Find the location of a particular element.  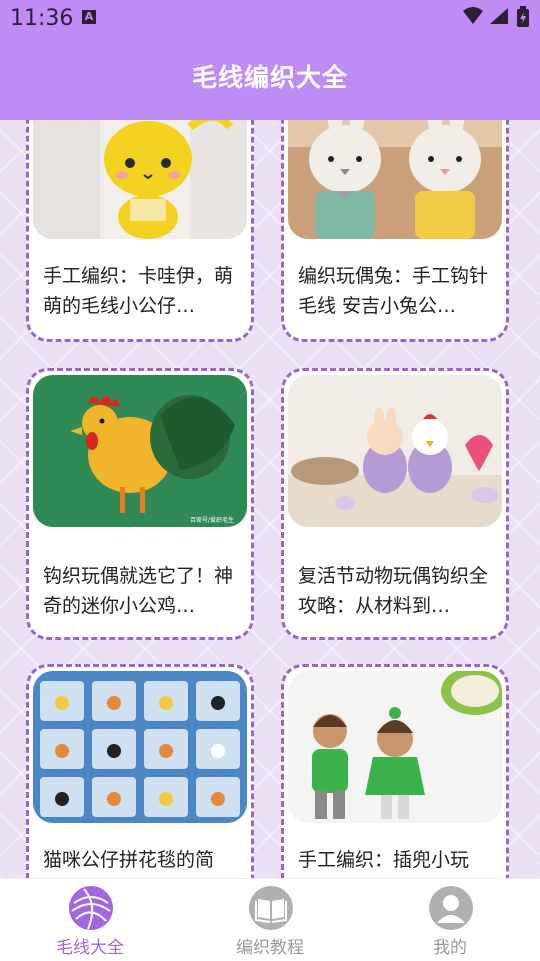

bottom-navigation: 毛线大全 编织教程 我的 is located at coordinates (270, 919).